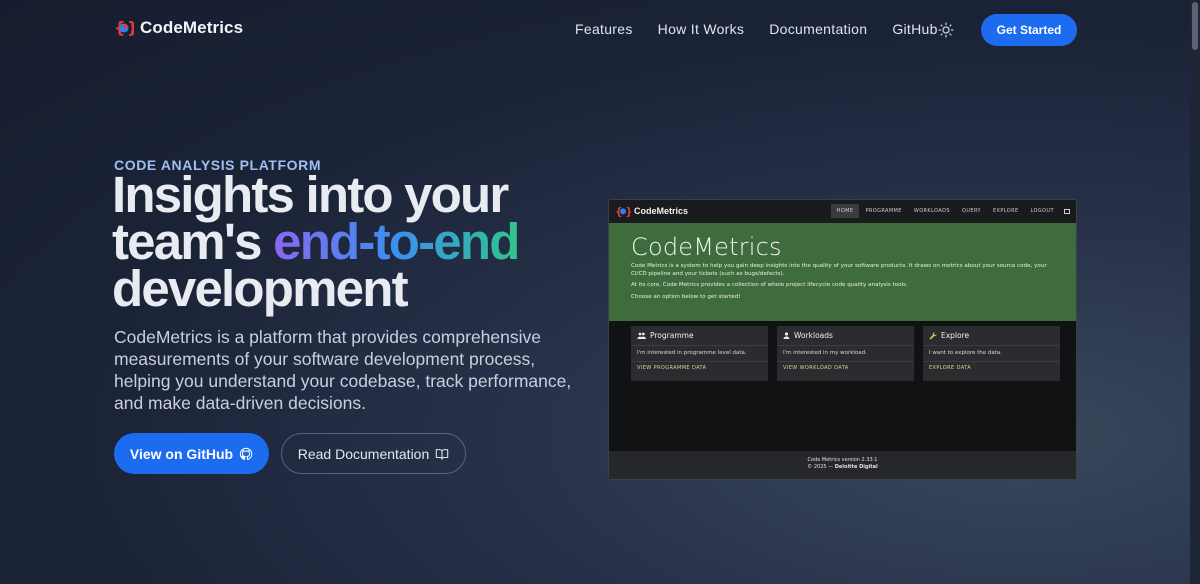 The image size is (1200, 584). I want to click on preview-card-body: I'm interested in programme level data., so click(699, 353).